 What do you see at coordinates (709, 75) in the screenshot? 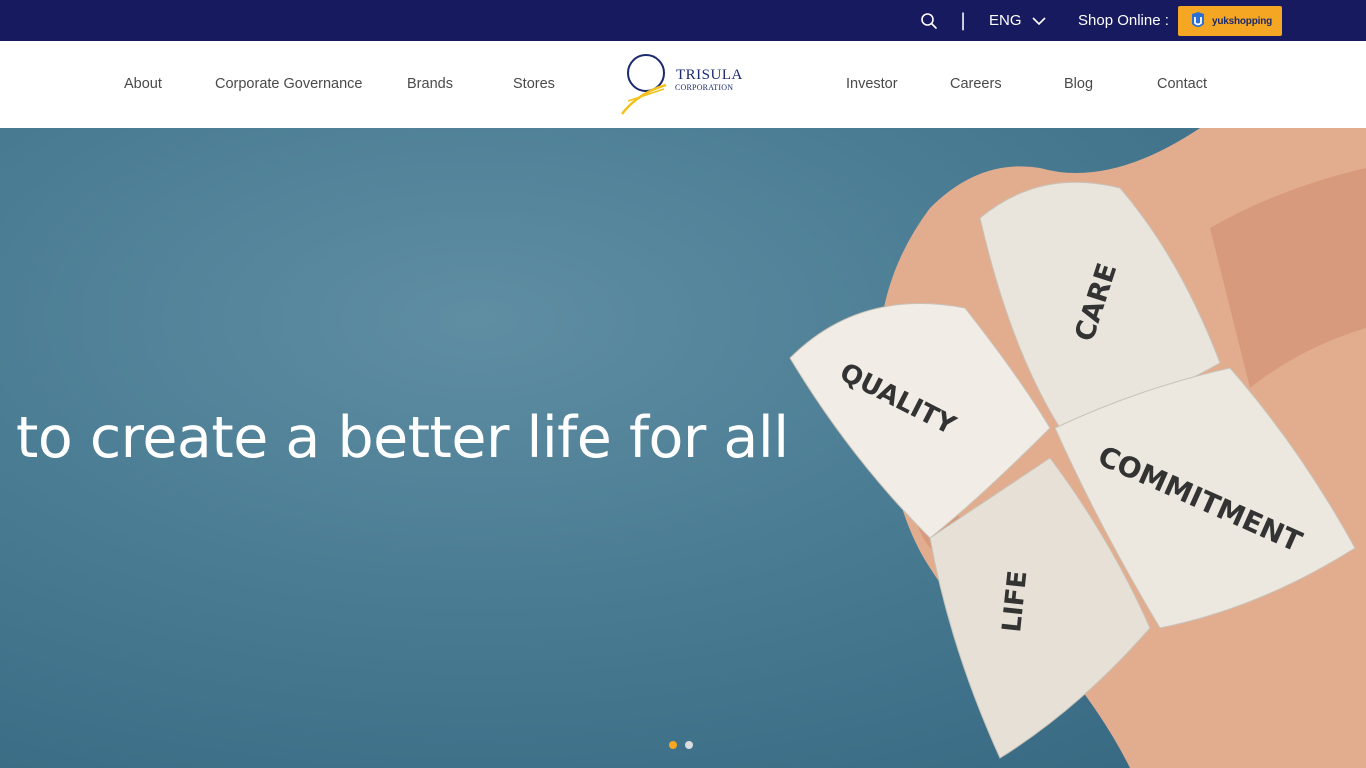
I see `brand-name: TRISULA` at bounding box center [709, 75].